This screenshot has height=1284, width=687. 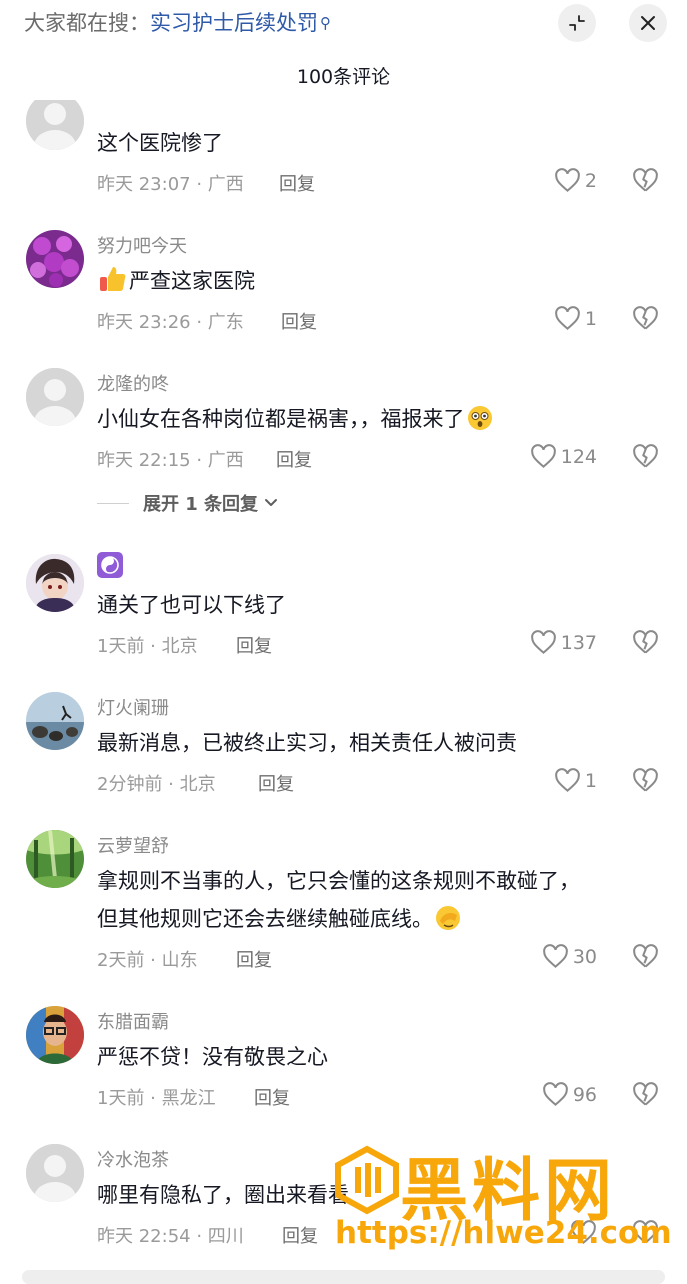 I want to click on search-suggestion: 大家都在搜：实习护士后续处罚 ⚲, so click(x=177, y=23).